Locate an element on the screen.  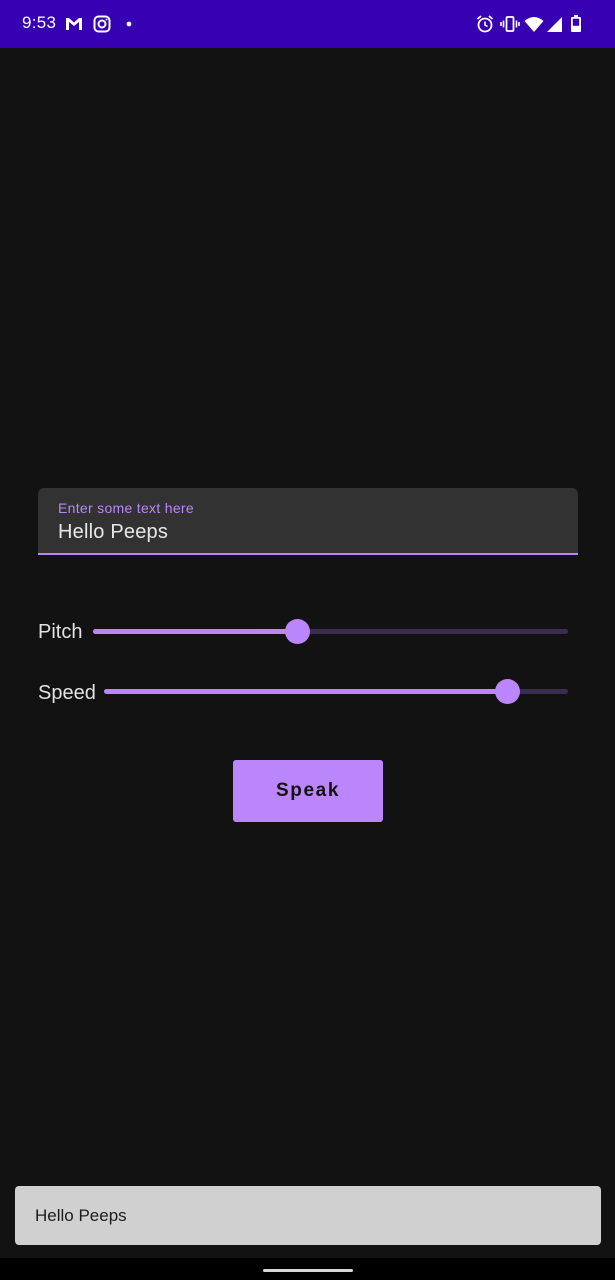
text-input-label: Enter some text here is located at coordinates (126, 508).